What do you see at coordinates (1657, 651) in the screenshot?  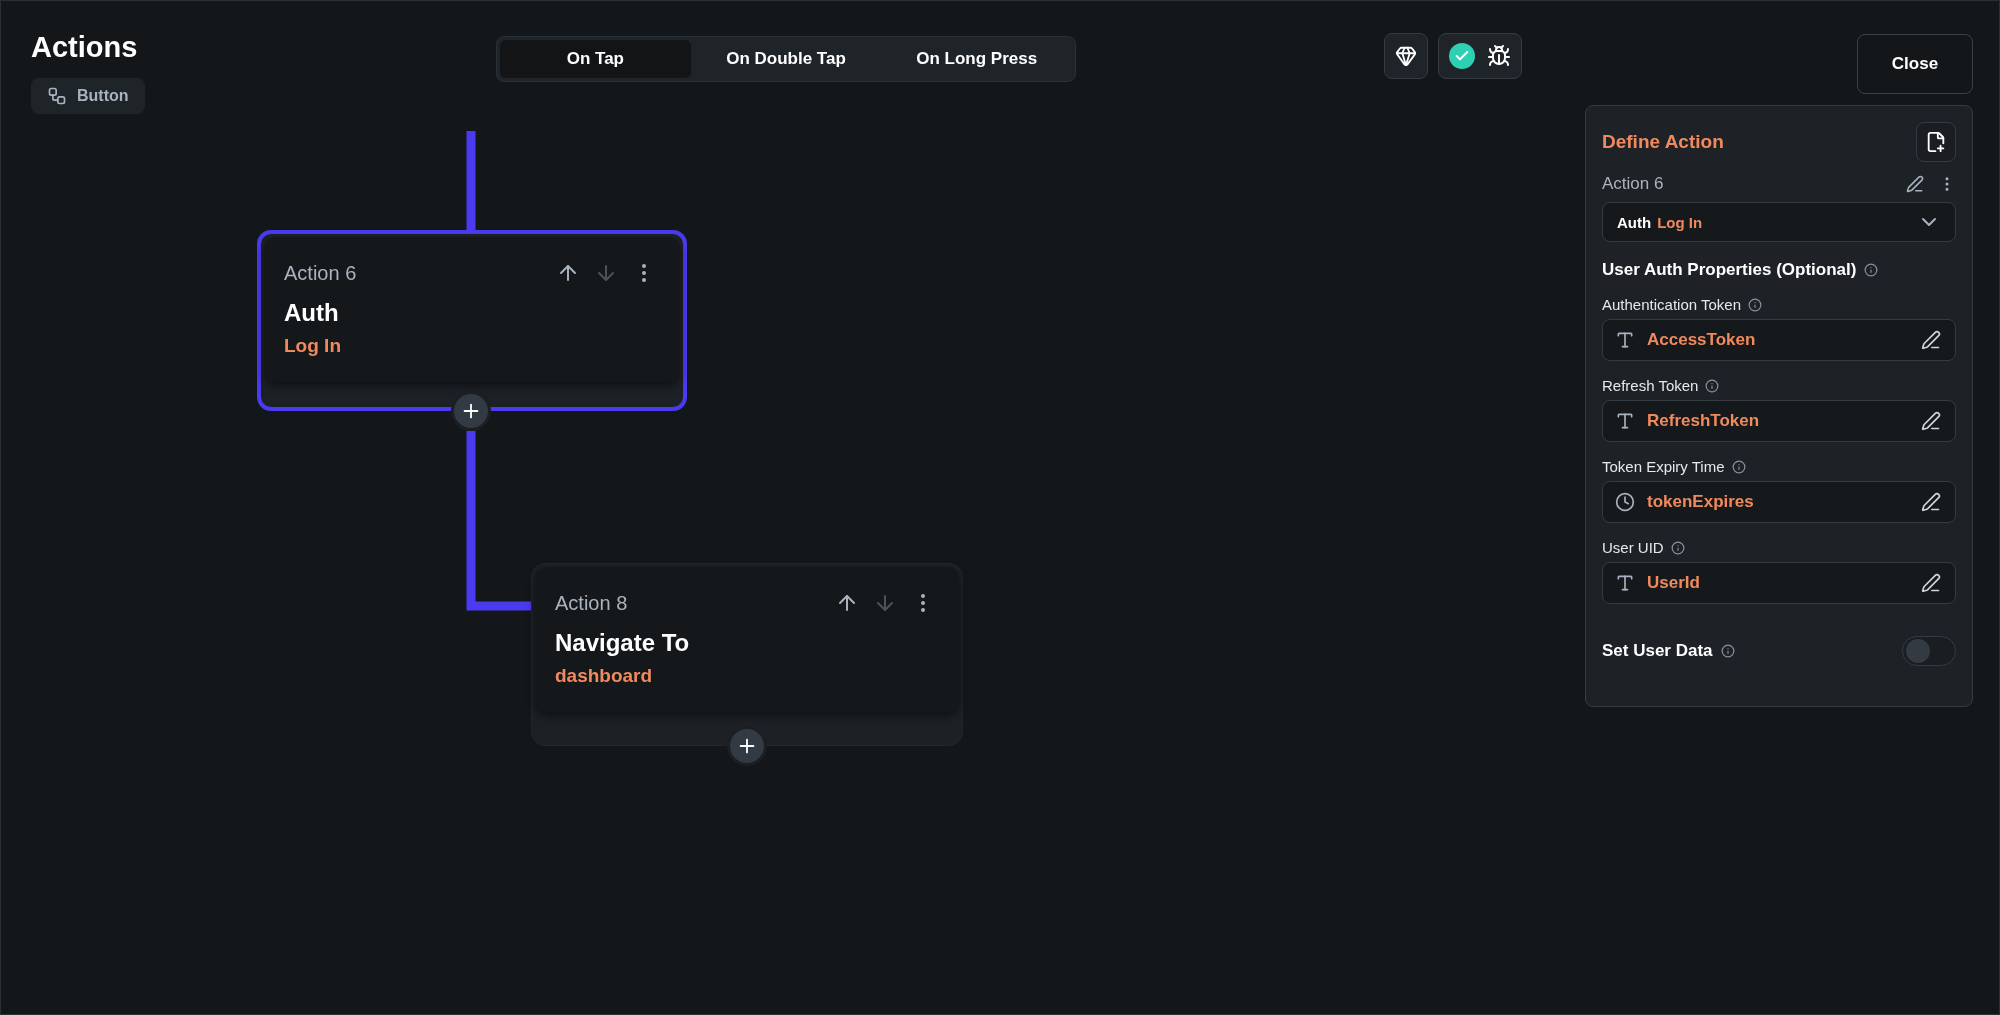 I see `toggle-label: Set User Data` at bounding box center [1657, 651].